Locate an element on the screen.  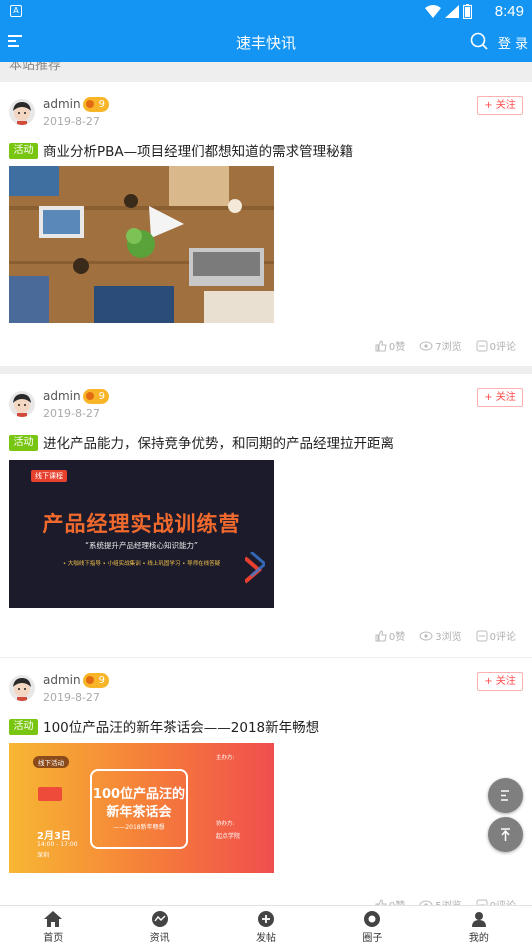
poster-organizer-label: 主办方: is located at coordinates (225, 758).